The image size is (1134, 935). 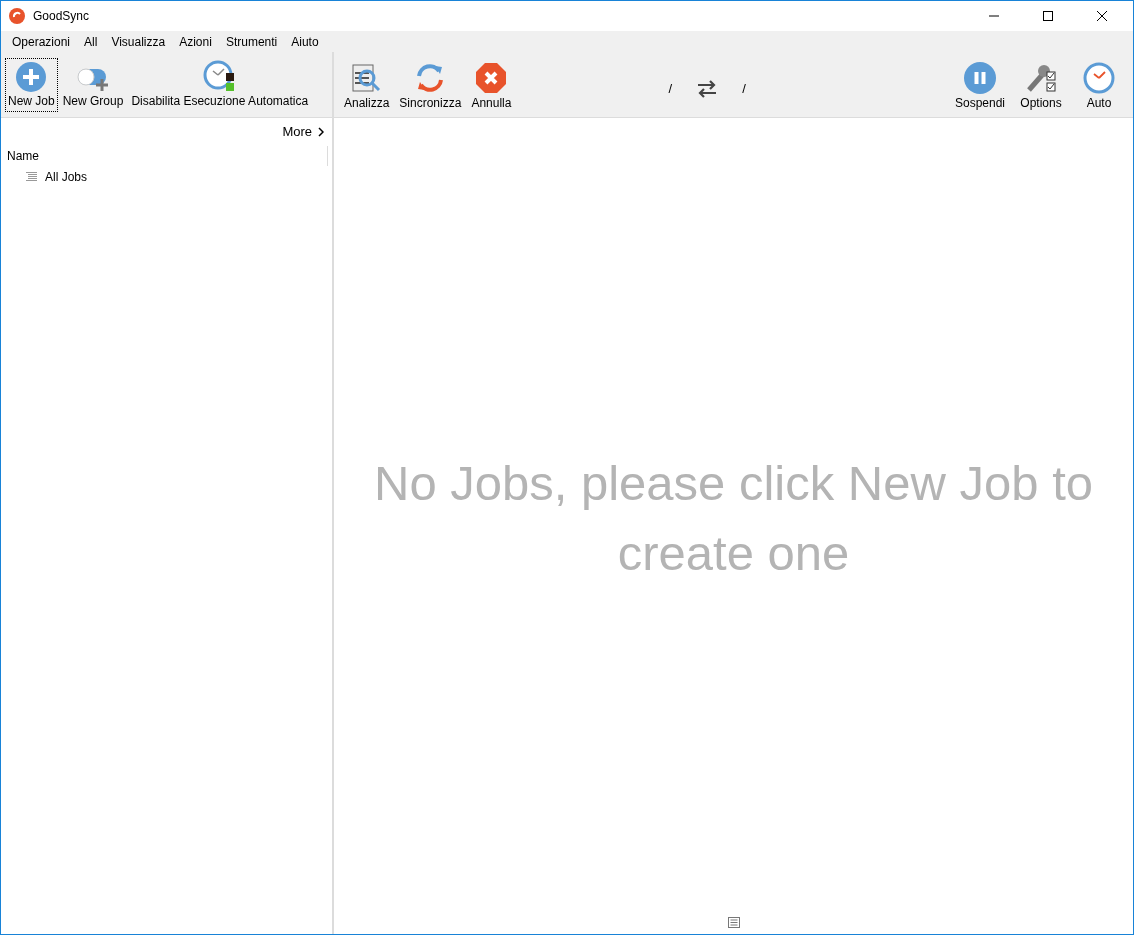 I want to click on menu-item: Visualizza, so click(x=138, y=41).